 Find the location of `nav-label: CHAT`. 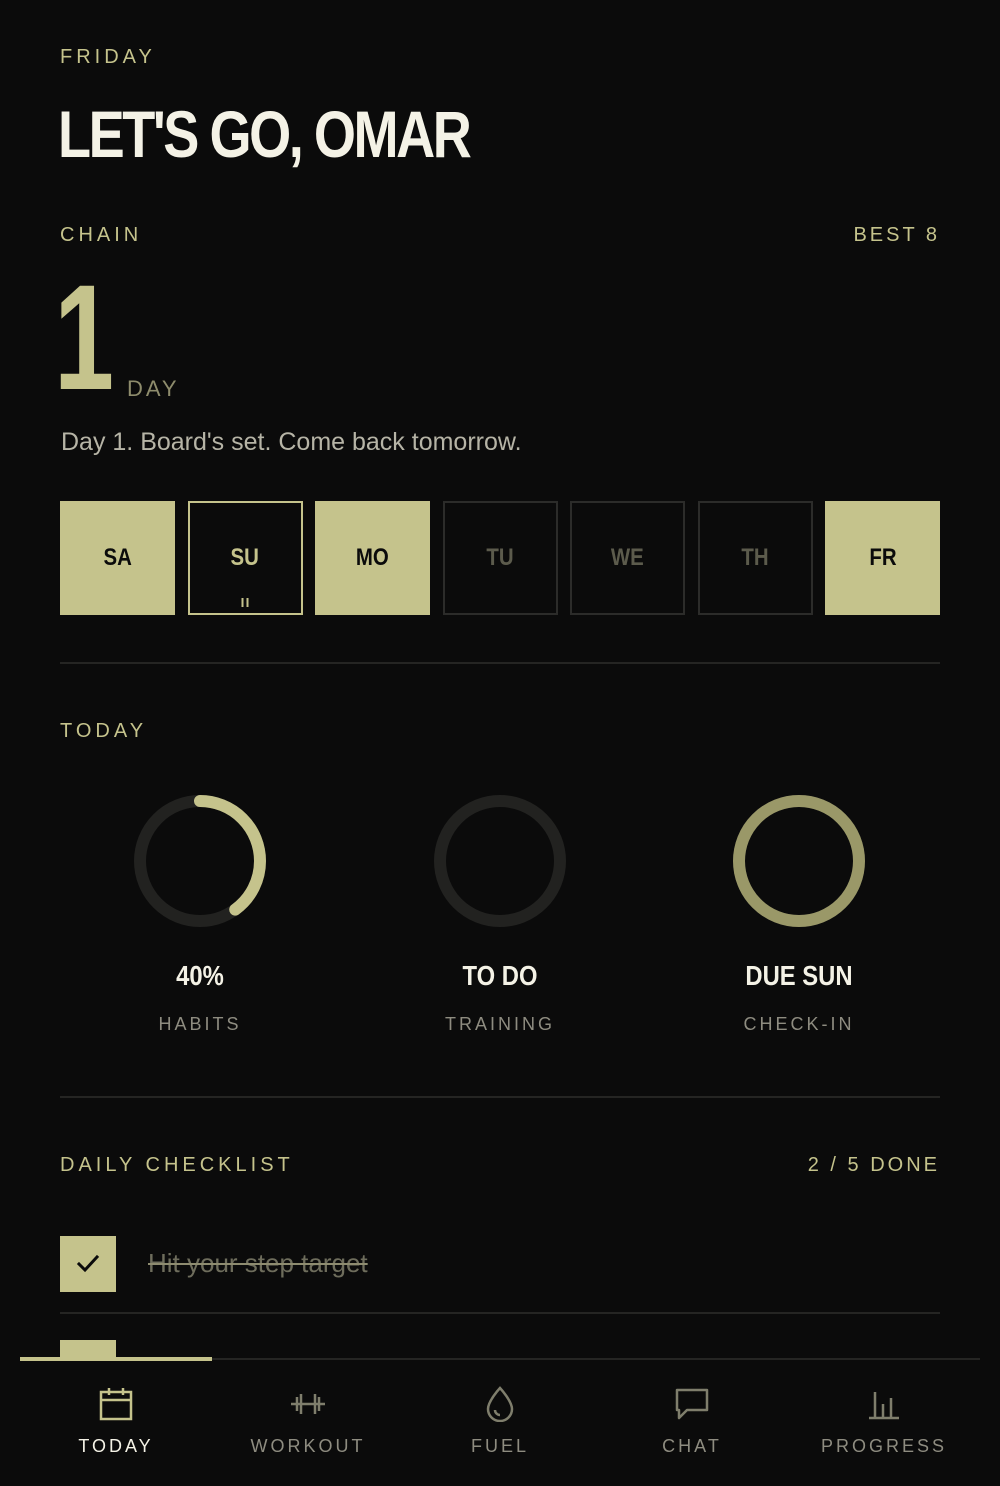

nav-label: CHAT is located at coordinates (692, 1446).